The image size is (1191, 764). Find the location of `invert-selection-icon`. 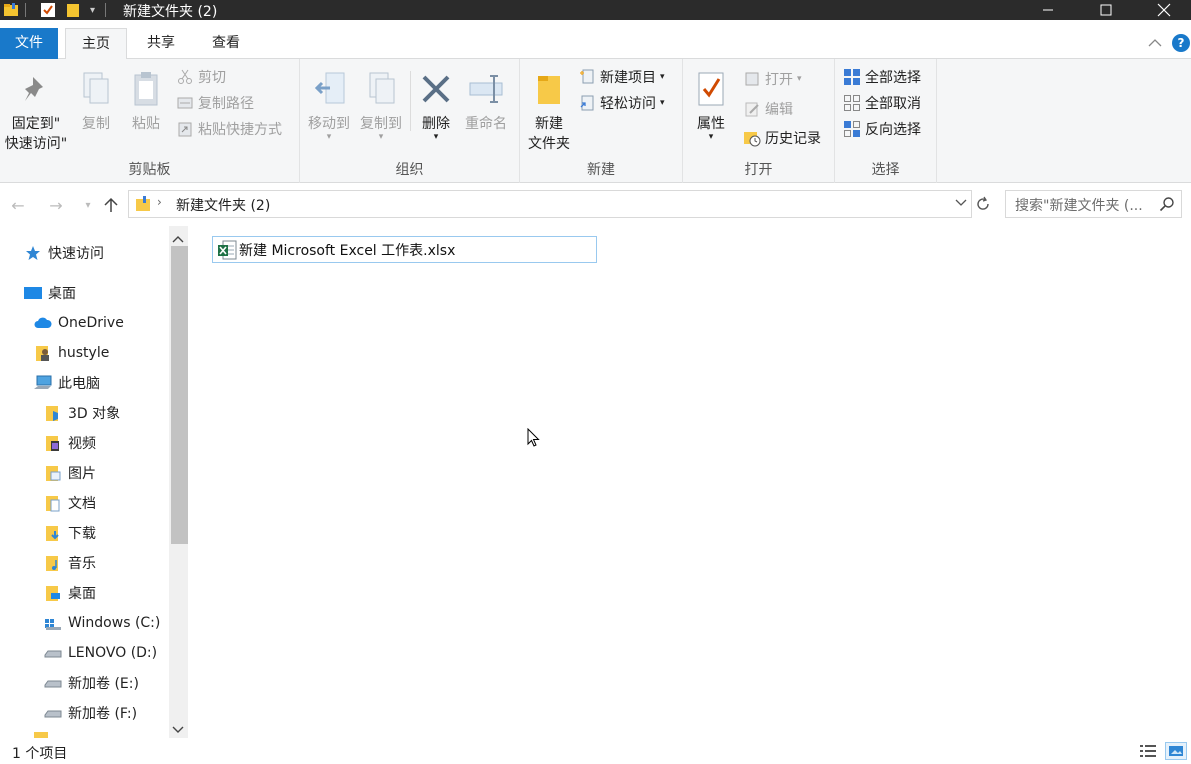

invert-selection-icon is located at coordinates (852, 129).